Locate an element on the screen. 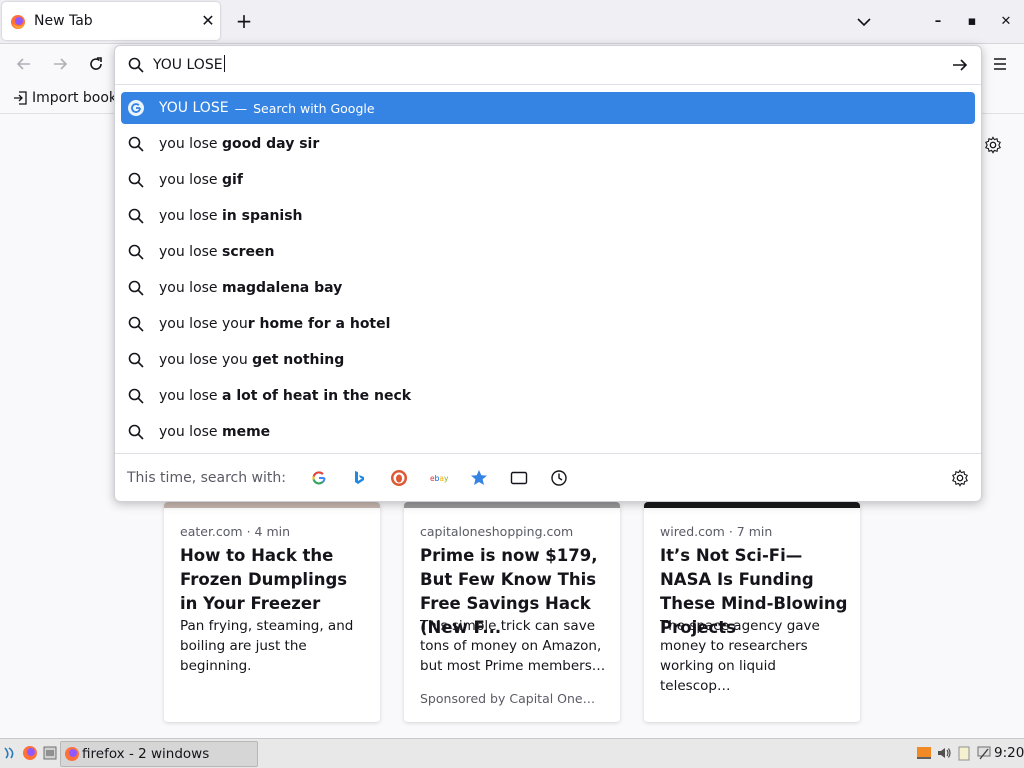 This screenshot has width=1024, height=768. search-suggestion: you lose gif is located at coordinates (548, 180).